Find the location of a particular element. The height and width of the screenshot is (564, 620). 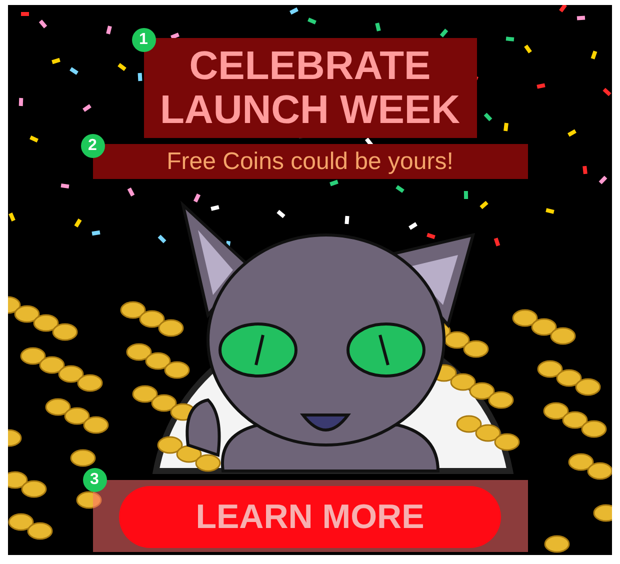

headline: LAUNCH WEEK is located at coordinates (310, 110).